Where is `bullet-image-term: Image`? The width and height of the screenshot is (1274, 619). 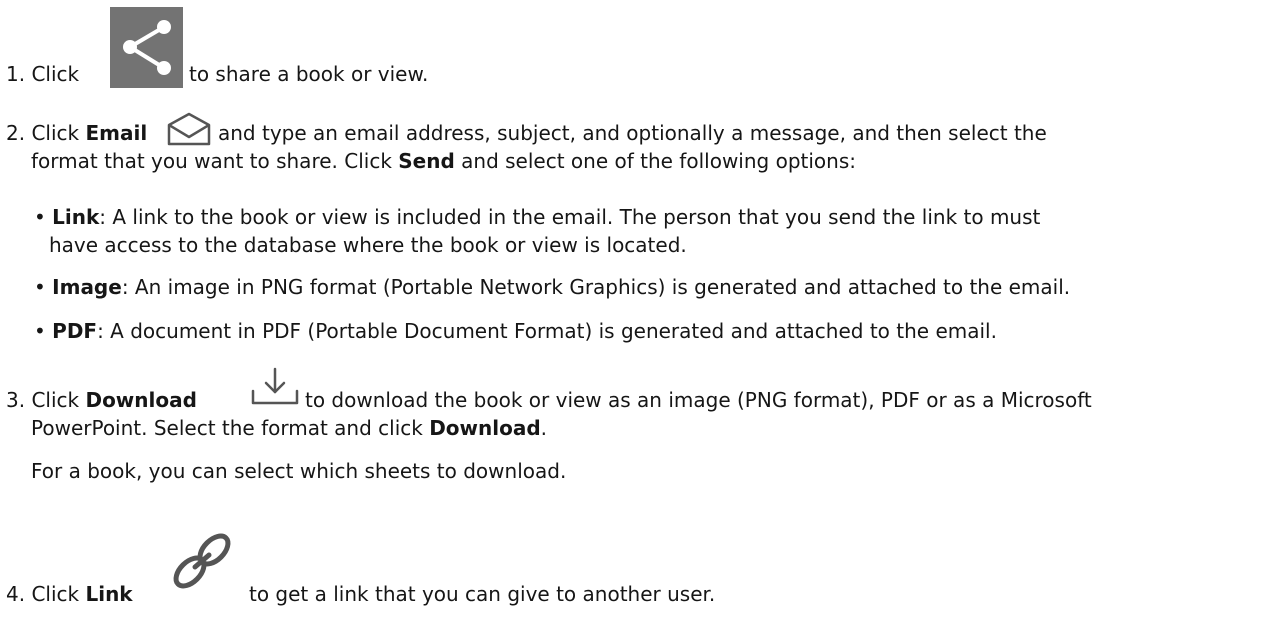 bullet-image-term: Image is located at coordinates (87, 287).